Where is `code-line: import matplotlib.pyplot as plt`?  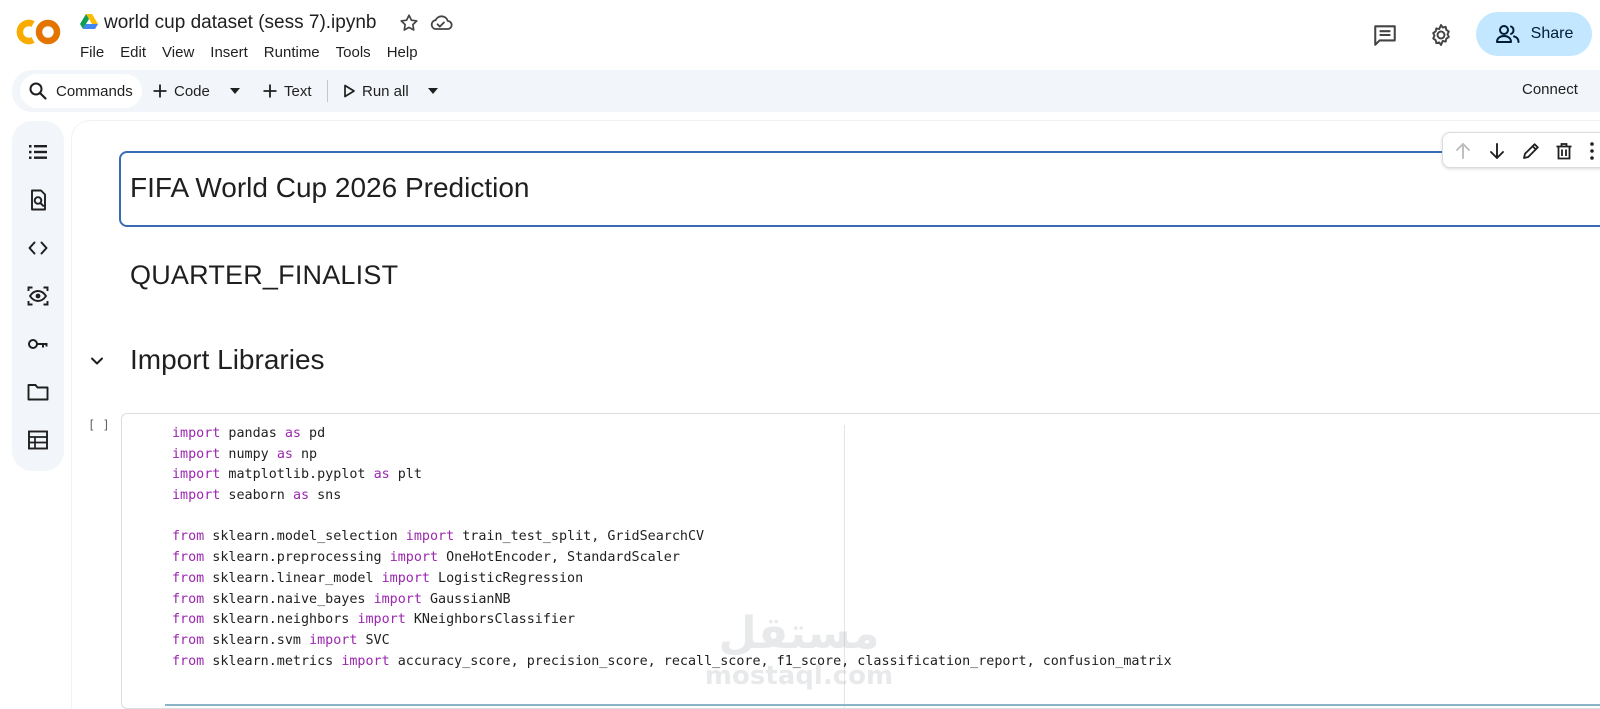
code-line: import matplotlib.pyplot as plt is located at coordinates (672, 475).